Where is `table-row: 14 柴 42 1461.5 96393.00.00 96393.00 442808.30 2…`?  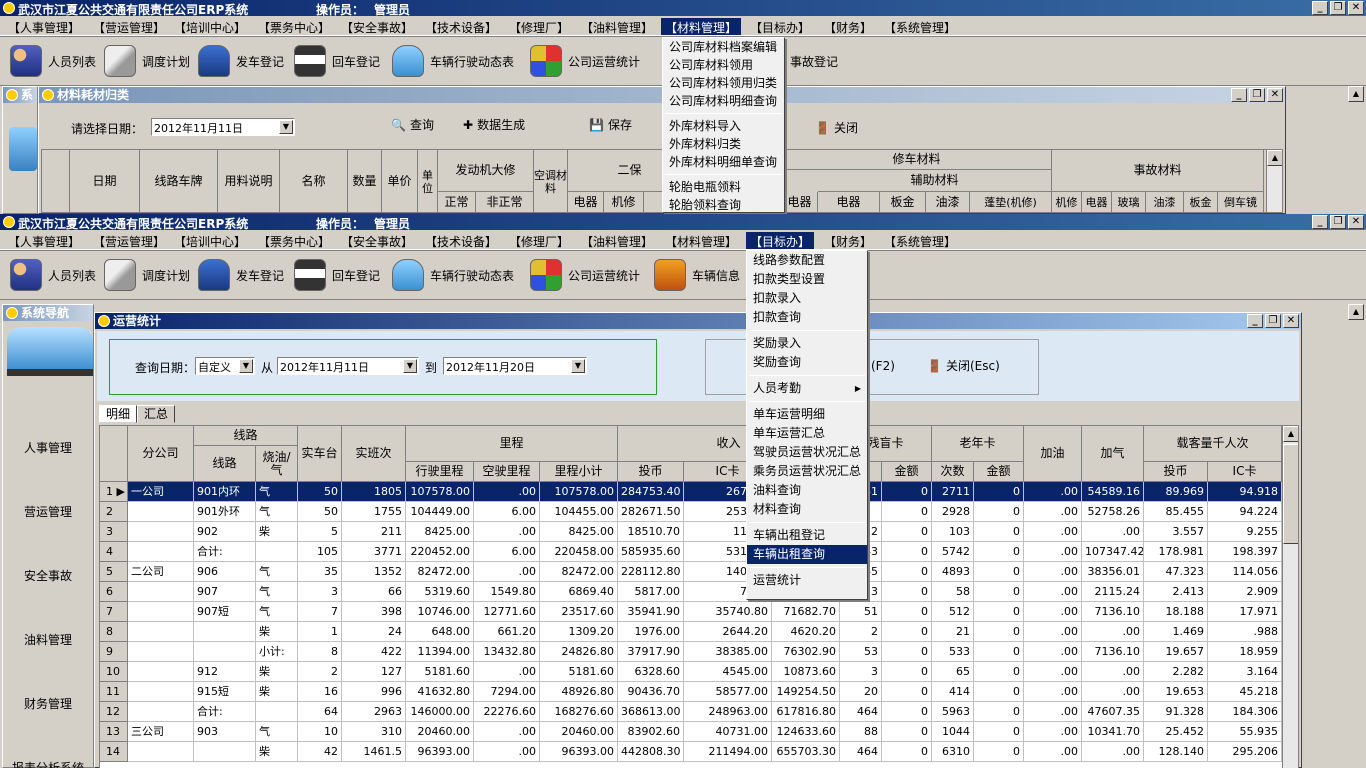
table-row: 14 柴 42 1461.5 96393.00.00 96393.00 442808.30 2… is located at coordinates (691, 752).